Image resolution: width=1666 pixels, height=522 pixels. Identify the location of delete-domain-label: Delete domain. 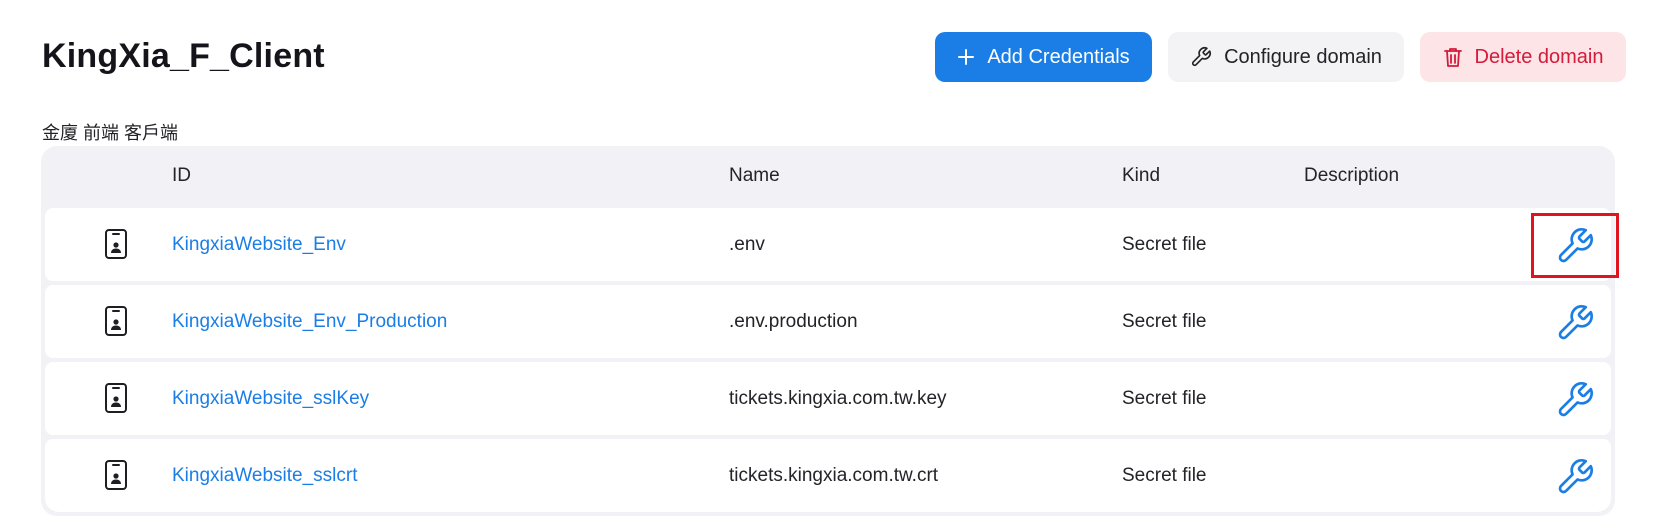
(1539, 56).